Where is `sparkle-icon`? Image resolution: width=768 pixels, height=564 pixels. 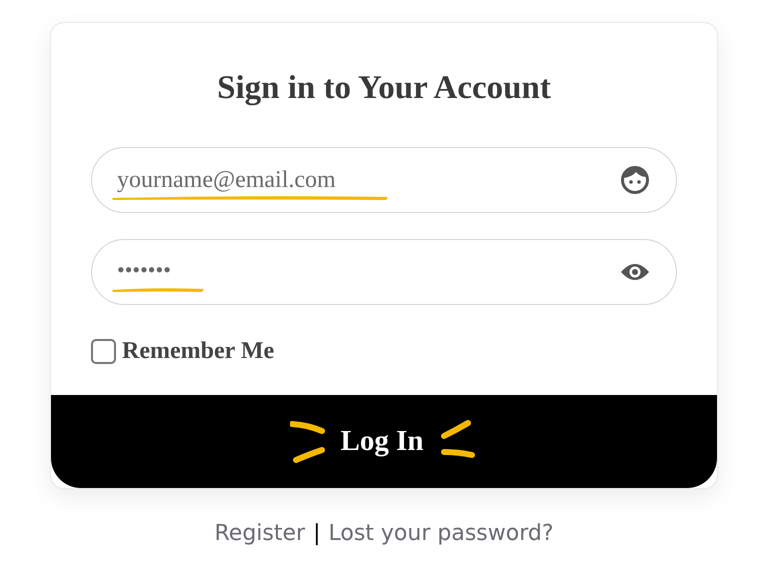
sparkle-icon is located at coordinates (308, 442).